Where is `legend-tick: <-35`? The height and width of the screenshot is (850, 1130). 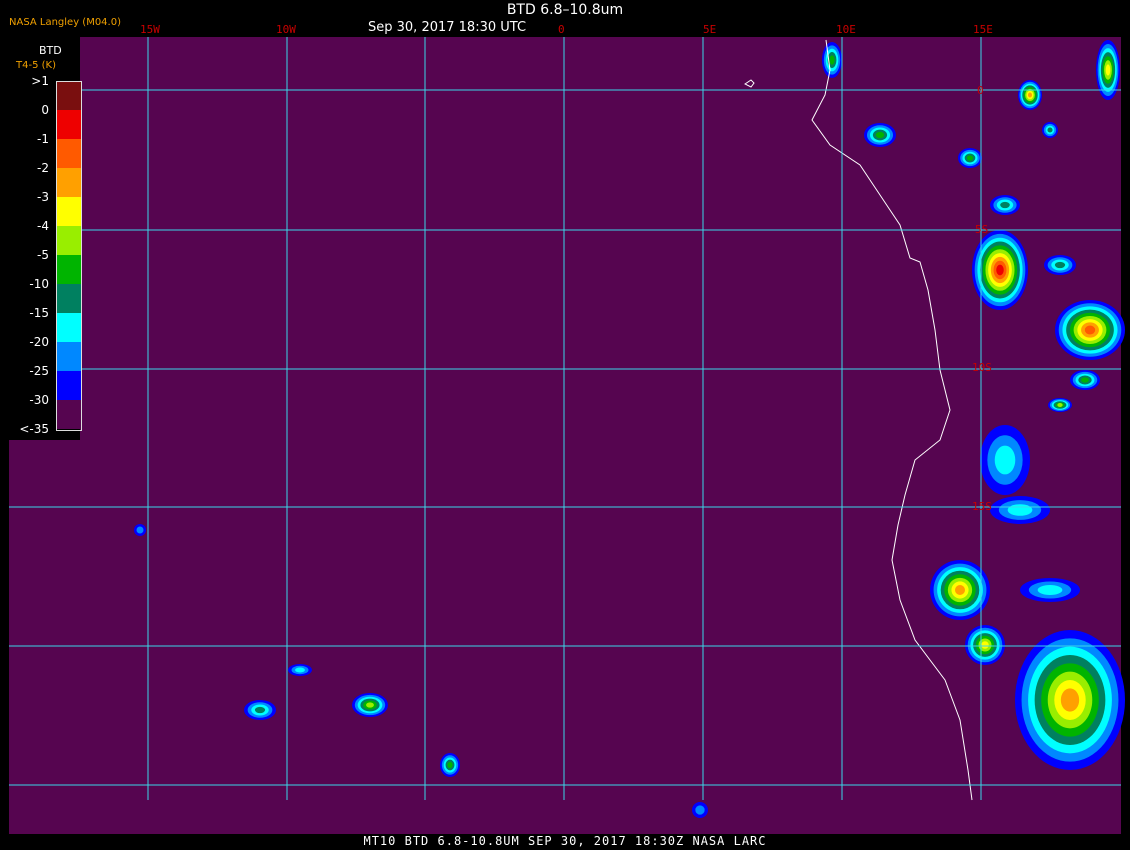 legend-tick: <-35 is located at coordinates (34, 429).